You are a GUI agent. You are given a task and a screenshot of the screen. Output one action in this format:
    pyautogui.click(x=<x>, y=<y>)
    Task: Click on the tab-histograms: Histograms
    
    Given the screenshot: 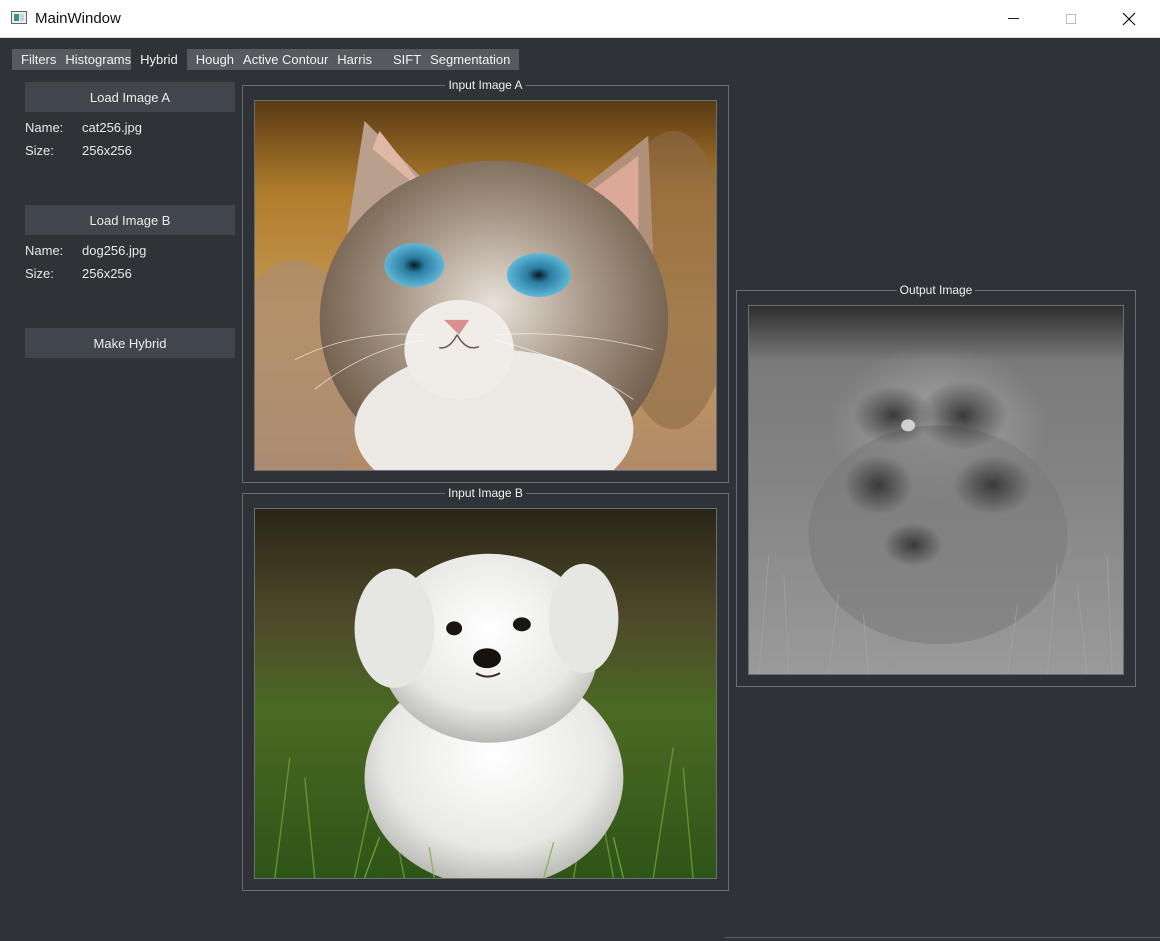 What is the action you would take?
    pyautogui.click(x=93, y=59)
    